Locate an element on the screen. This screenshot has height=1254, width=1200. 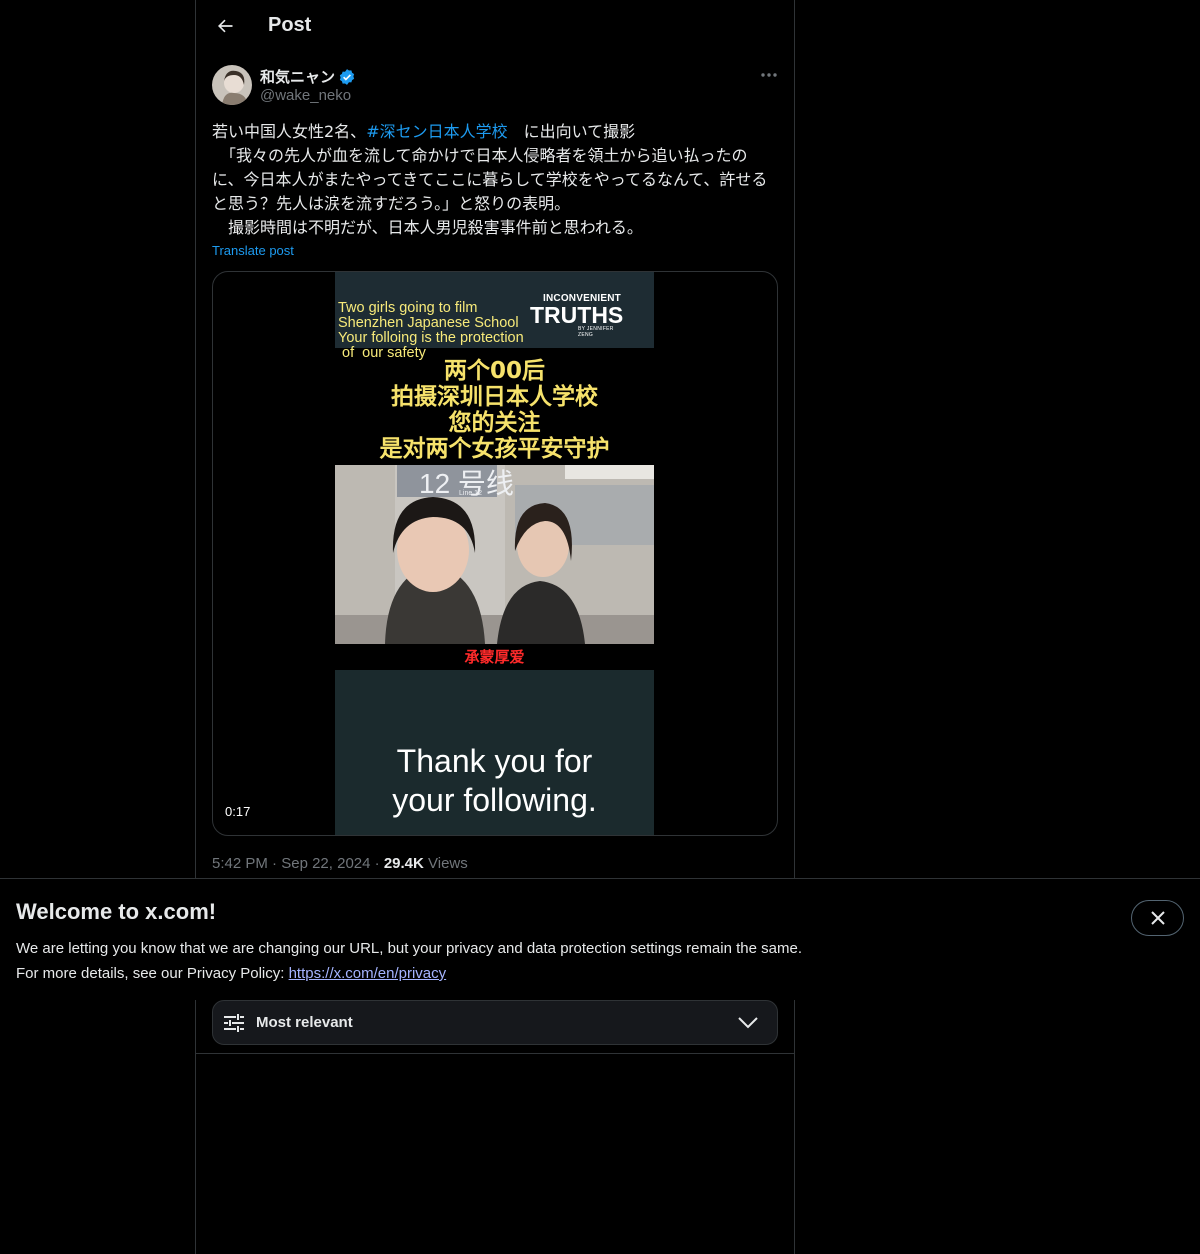
video-chinese-caption: 两个00后 拍摄深圳日本人学校 您的关注 是对两个女孩平安守护 is located at coordinates (494, 410).